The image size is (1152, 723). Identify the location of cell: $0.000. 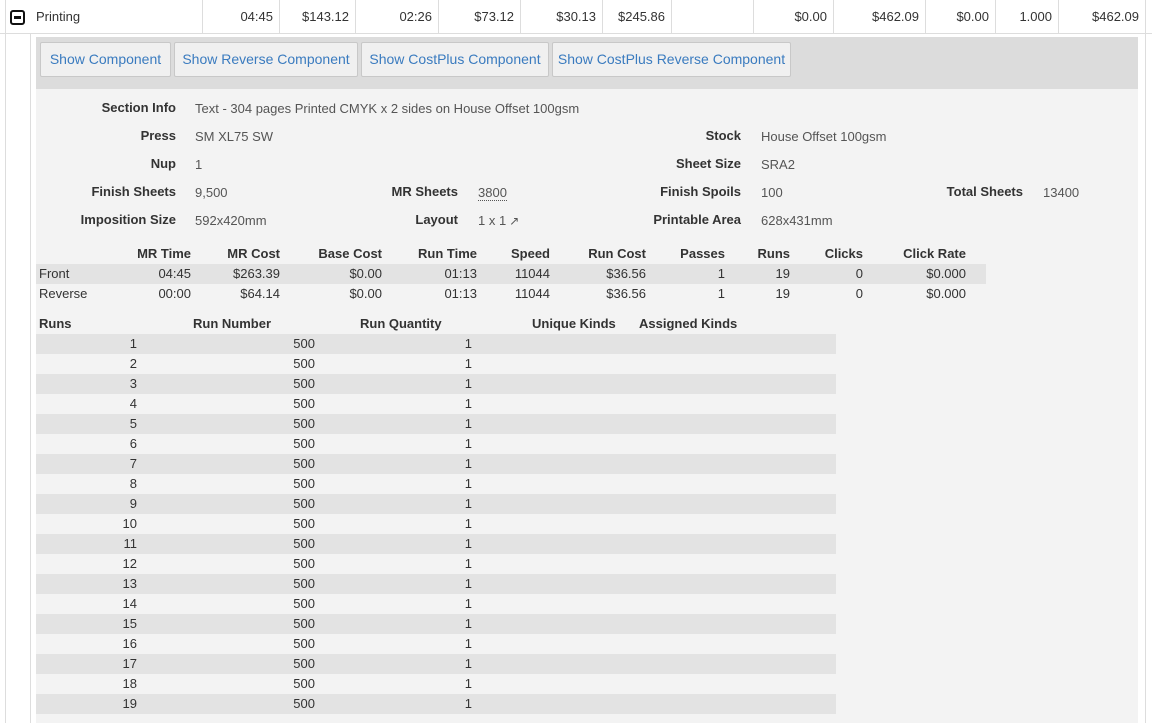
(946, 293).